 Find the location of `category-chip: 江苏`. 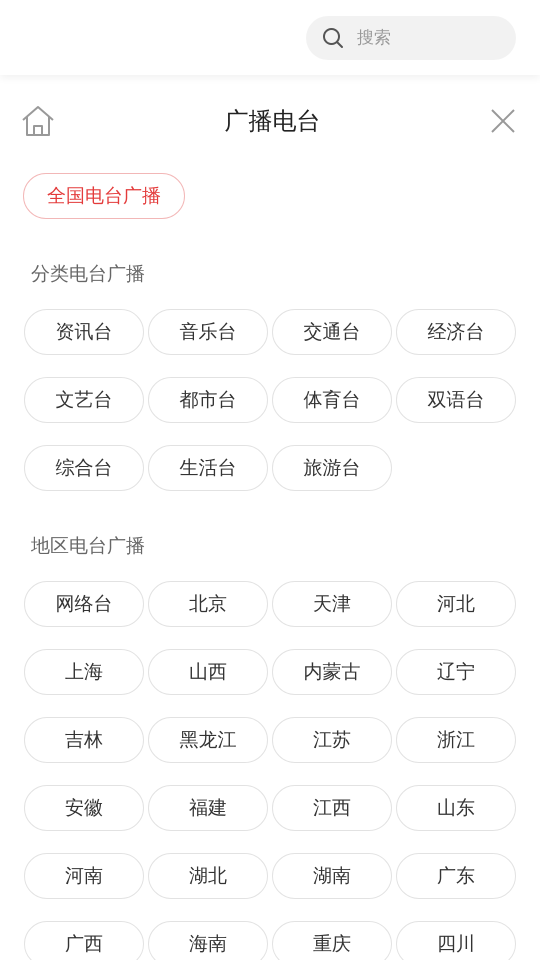

category-chip: 江苏 is located at coordinates (332, 740).